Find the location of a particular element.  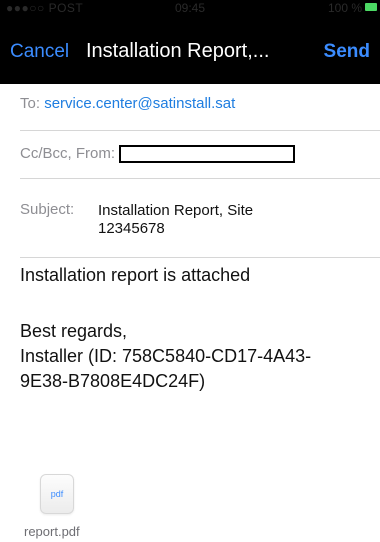

status-bar: ●●●○○ POST 09:45 100 % is located at coordinates (190, 8).